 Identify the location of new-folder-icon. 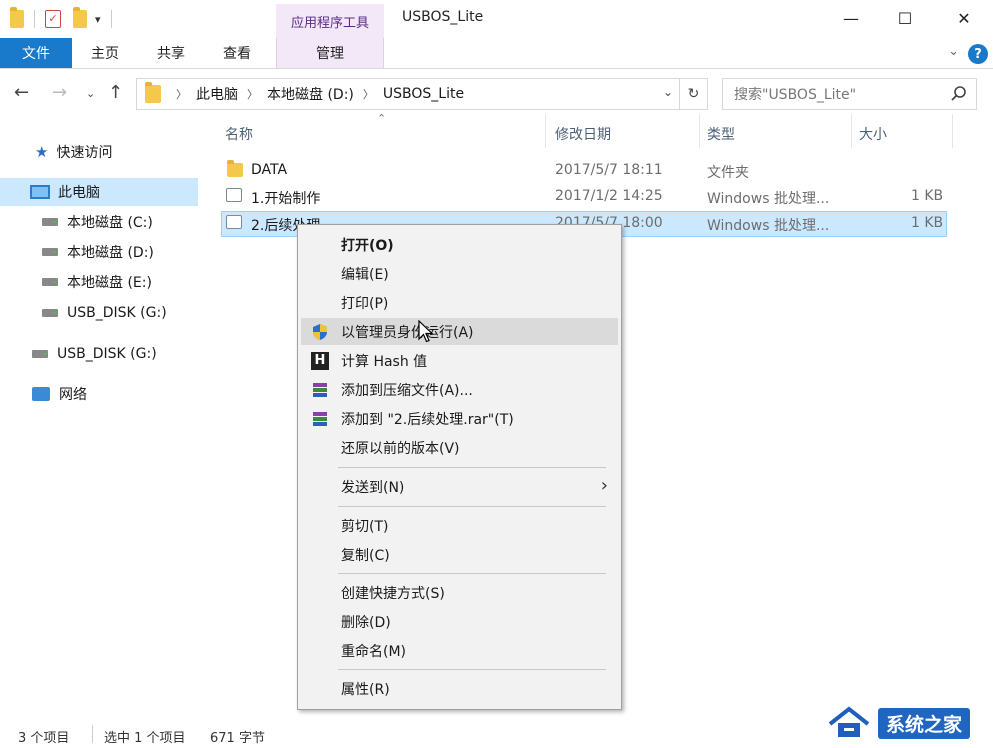
(80, 17).